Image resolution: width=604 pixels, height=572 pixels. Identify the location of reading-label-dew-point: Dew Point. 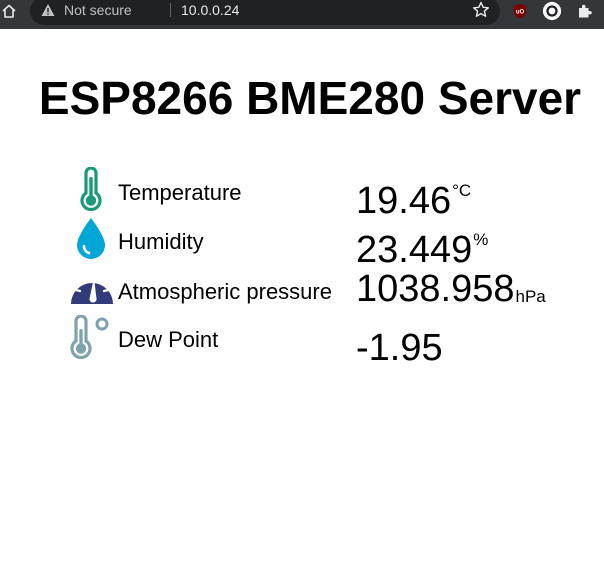
(168, 339).